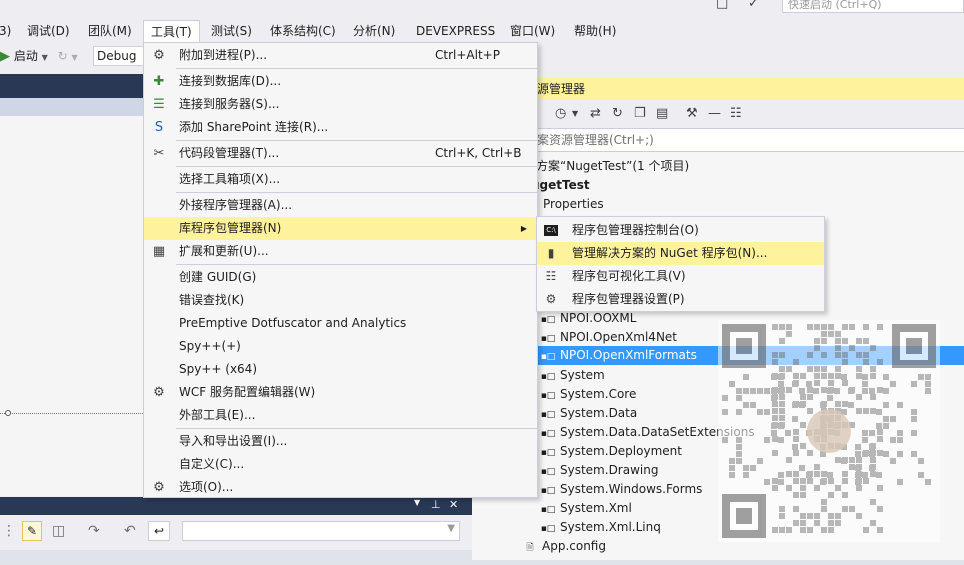 The image size is (964, 565). What do you see at coordinates (523, 228) in the screenshot?
I see `submenu-arrow-icon: ▶` at bounding box center [523, 228].